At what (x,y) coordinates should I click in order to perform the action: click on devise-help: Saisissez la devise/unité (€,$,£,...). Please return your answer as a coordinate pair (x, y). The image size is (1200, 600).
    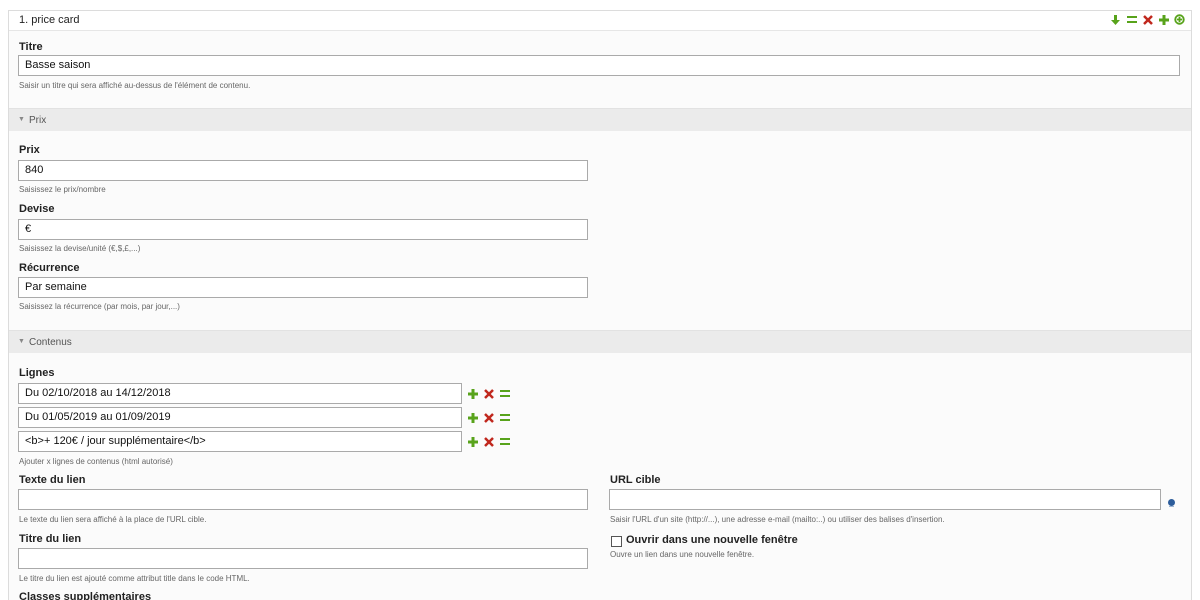
    Looking at the image, I should click on (80, 248).